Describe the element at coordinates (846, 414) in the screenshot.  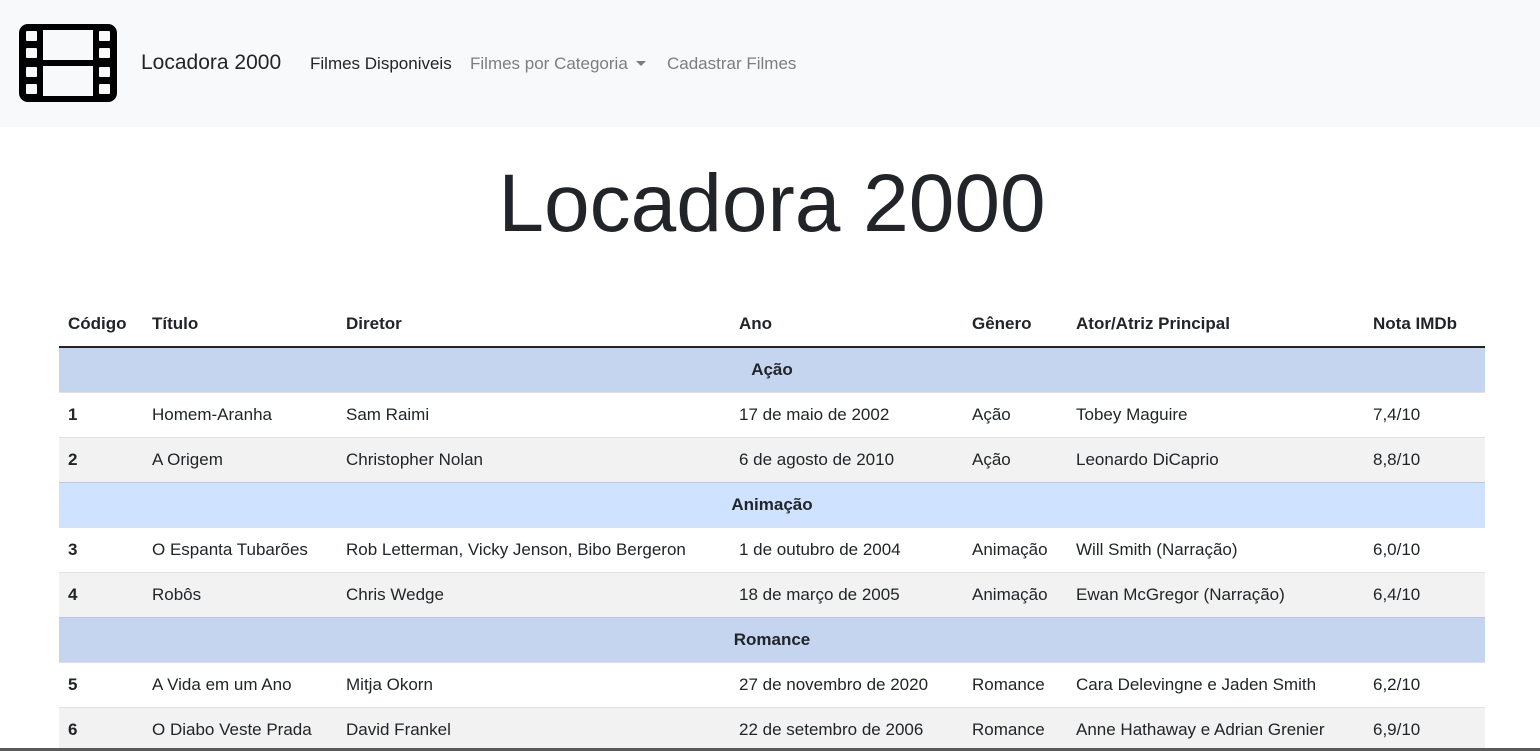
I see `cell-year: 17 de maio de 2002` at that location.